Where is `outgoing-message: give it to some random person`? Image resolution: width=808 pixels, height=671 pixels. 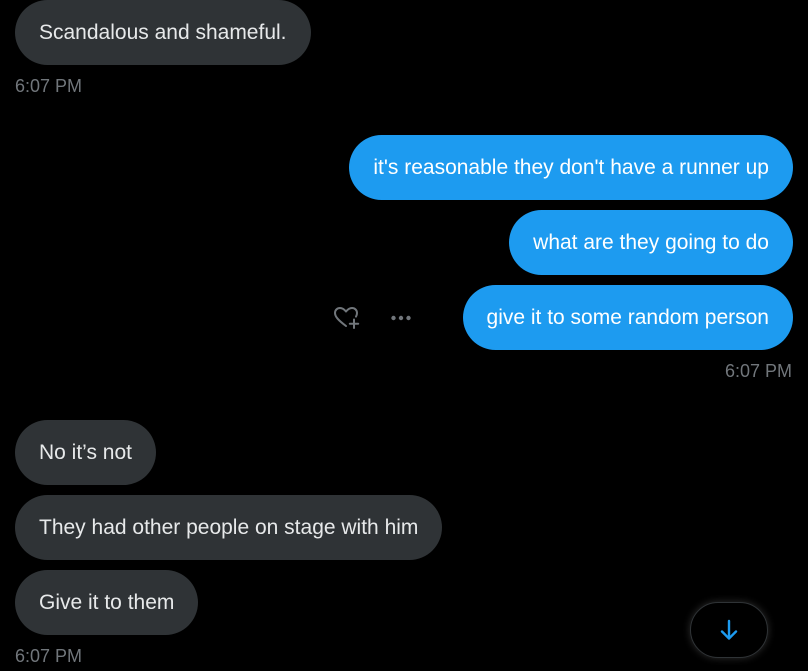
outgoing-message: give it to some random person is located at coordinates (627, 317).